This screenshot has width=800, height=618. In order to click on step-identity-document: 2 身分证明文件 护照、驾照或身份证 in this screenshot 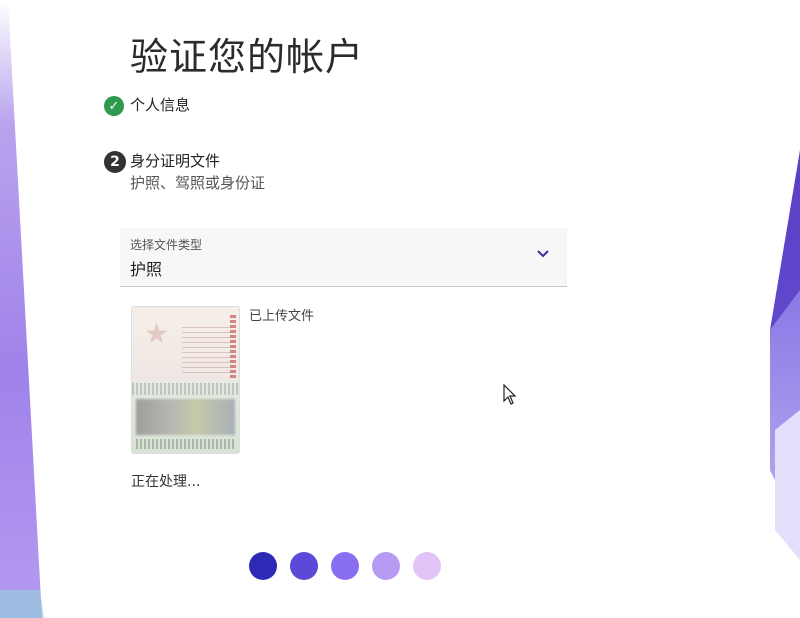, I will do `click(184, 172)`.